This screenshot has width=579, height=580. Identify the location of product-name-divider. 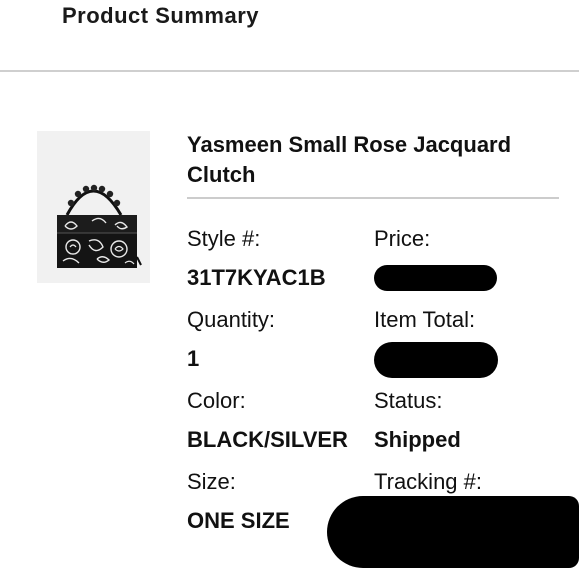
(373, 198).